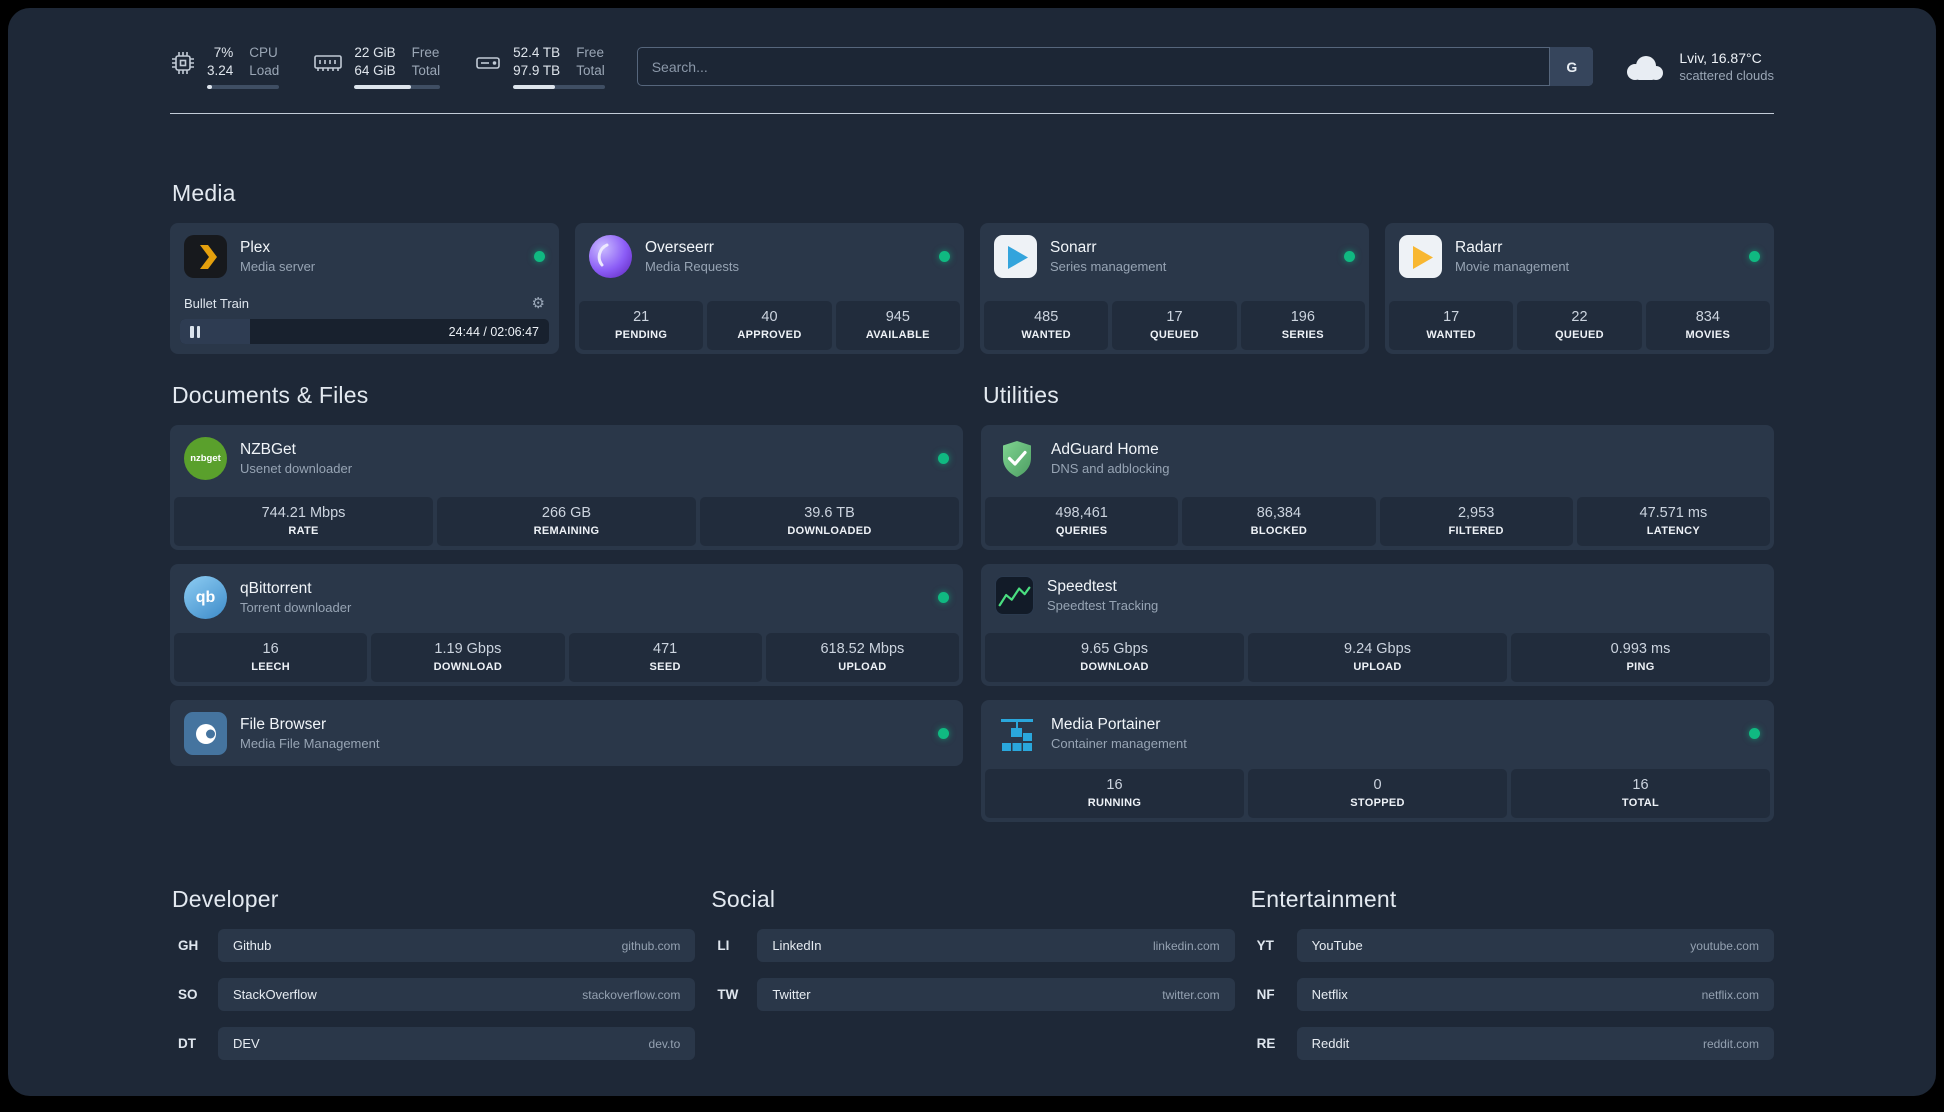 The image size is (1944, 1112). I want to click on player-time: 24:44 / 02:06:47, so click(493, 331).